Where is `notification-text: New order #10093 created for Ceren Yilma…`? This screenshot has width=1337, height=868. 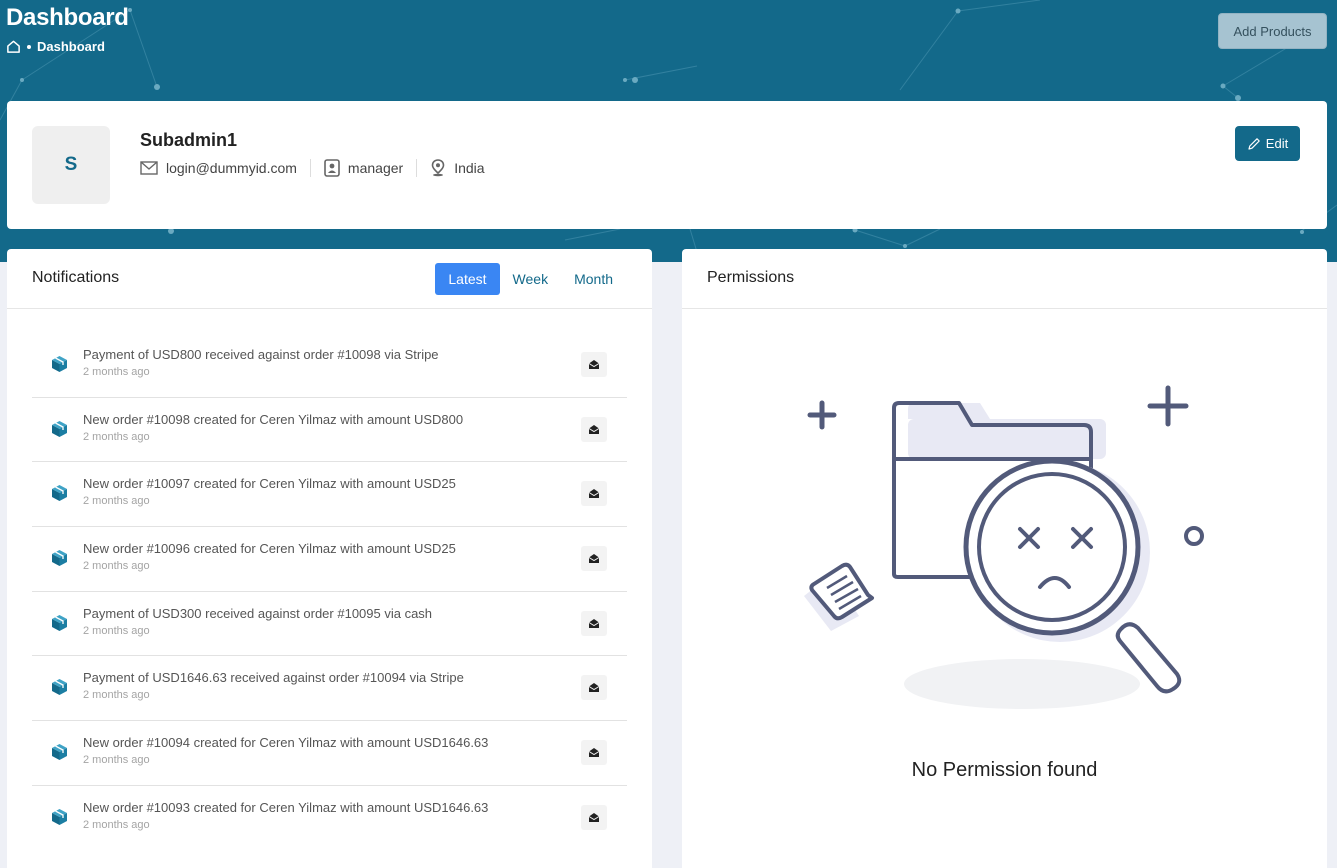 notification-text: New order #10093 created for Ceren Yilma… is located at coordinates (286, 807).